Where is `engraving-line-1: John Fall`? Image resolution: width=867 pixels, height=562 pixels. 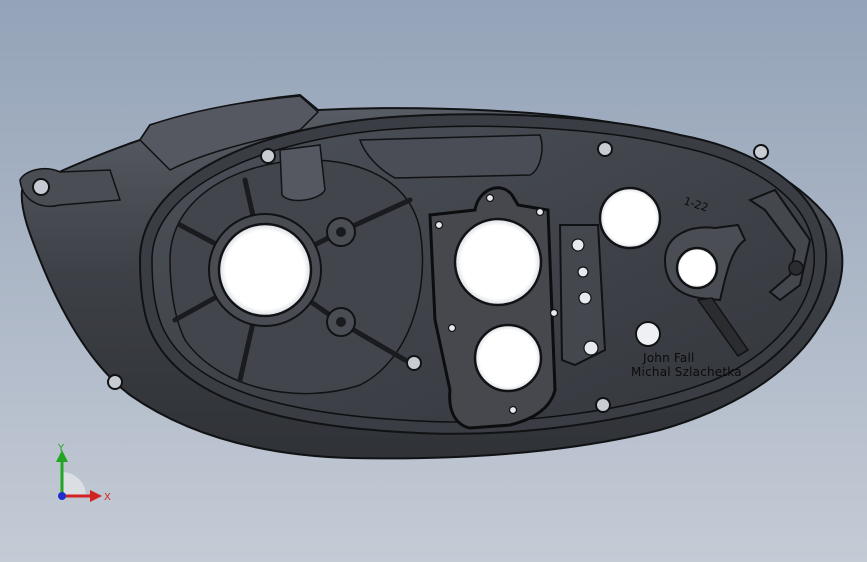 engraving-line-1: John Fall is located at coordinates (668, 358).